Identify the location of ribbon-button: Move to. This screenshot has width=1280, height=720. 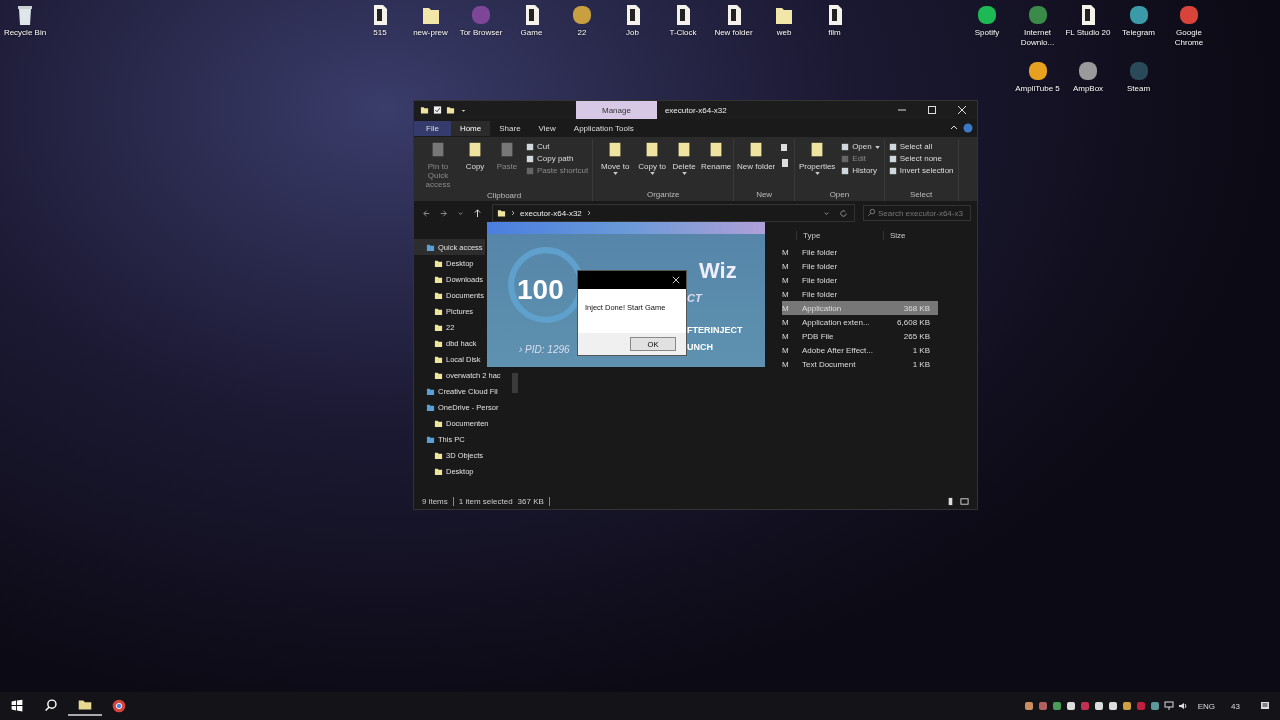
(615, 164).